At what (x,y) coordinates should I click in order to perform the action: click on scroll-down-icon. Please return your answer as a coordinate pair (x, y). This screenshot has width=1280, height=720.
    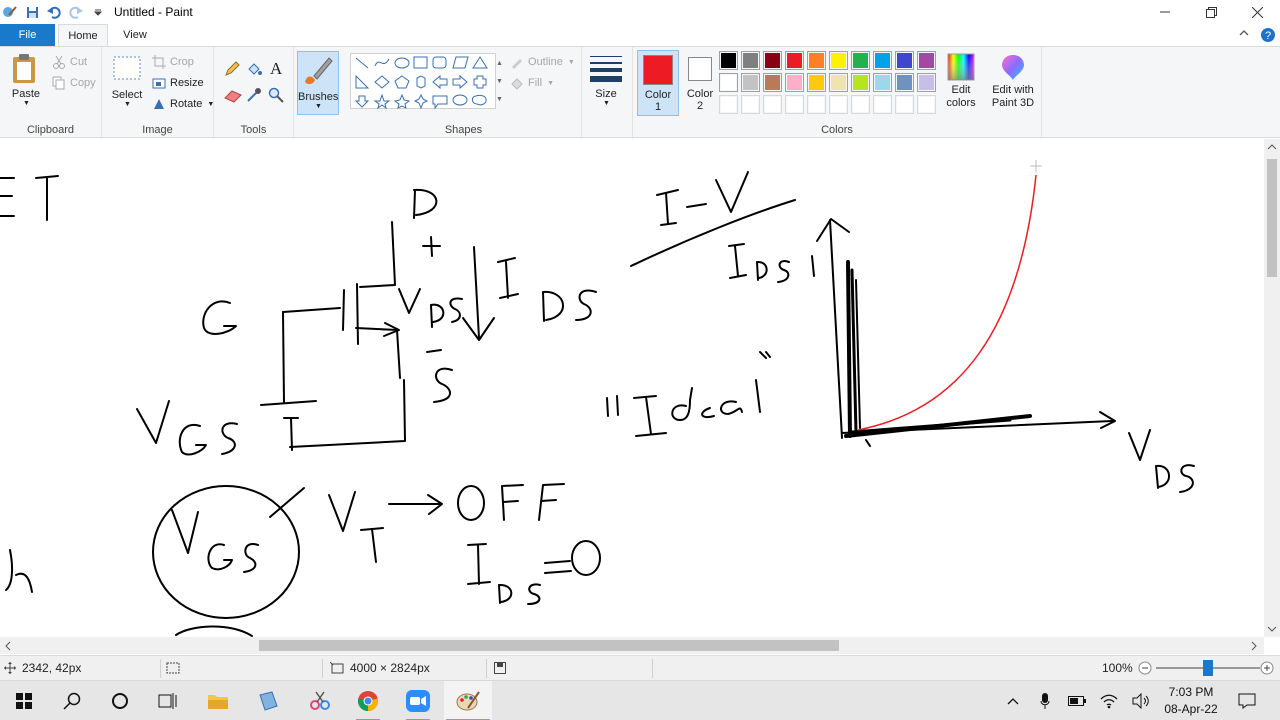
    Looking at the image, I should click on (1272, 629).